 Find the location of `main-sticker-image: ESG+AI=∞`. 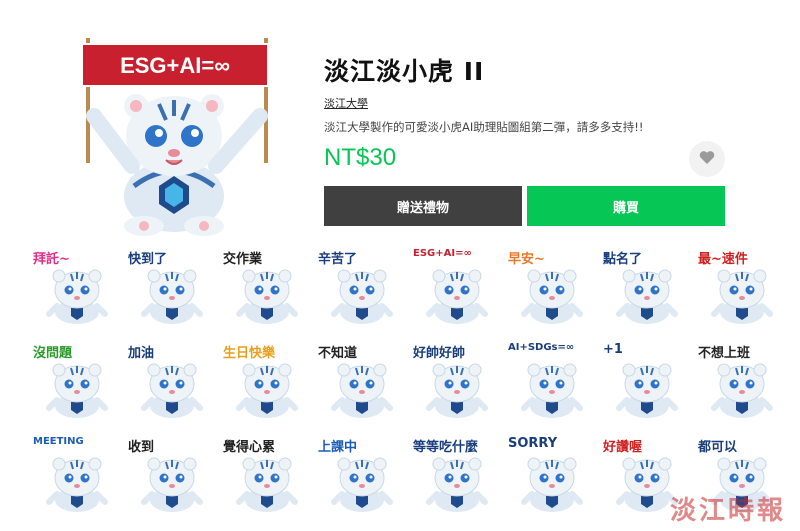

main-sticker-image: ESG+AI=∞ is located at coordinates (174, 136).